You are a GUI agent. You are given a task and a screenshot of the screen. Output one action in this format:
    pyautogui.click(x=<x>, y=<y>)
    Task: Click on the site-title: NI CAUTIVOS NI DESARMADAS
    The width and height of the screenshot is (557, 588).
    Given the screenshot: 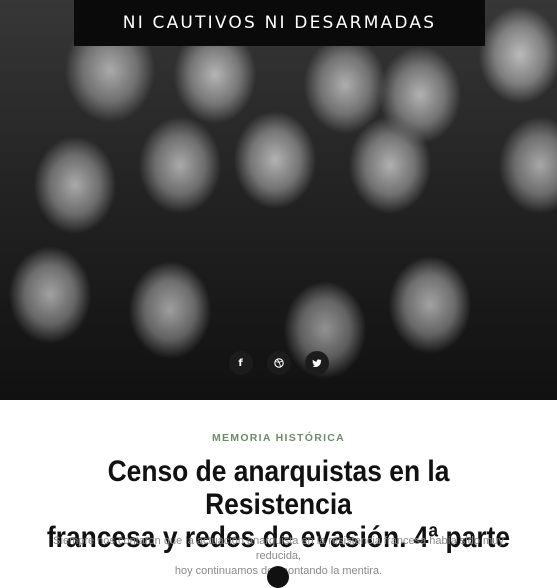 What is the action you would take?
    pyautogui.click(x=279, y=23)
    